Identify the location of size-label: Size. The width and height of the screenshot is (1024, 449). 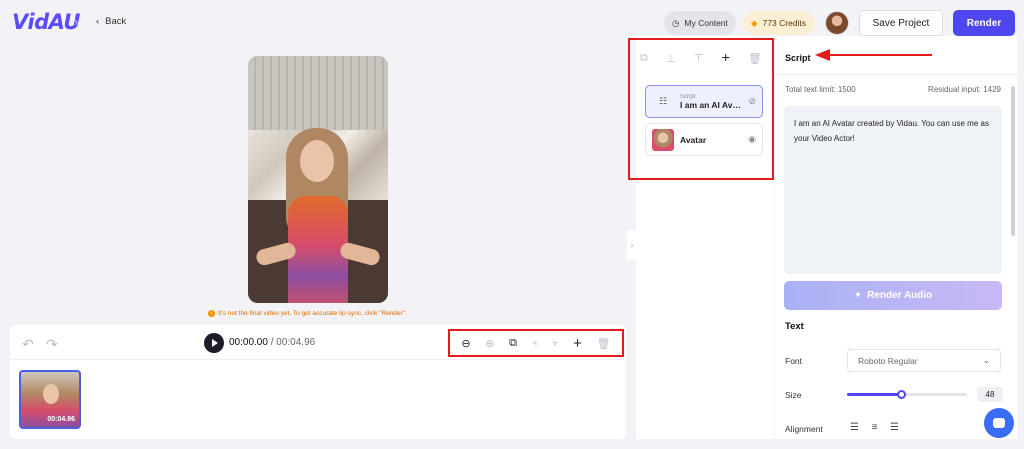
(793, 395).